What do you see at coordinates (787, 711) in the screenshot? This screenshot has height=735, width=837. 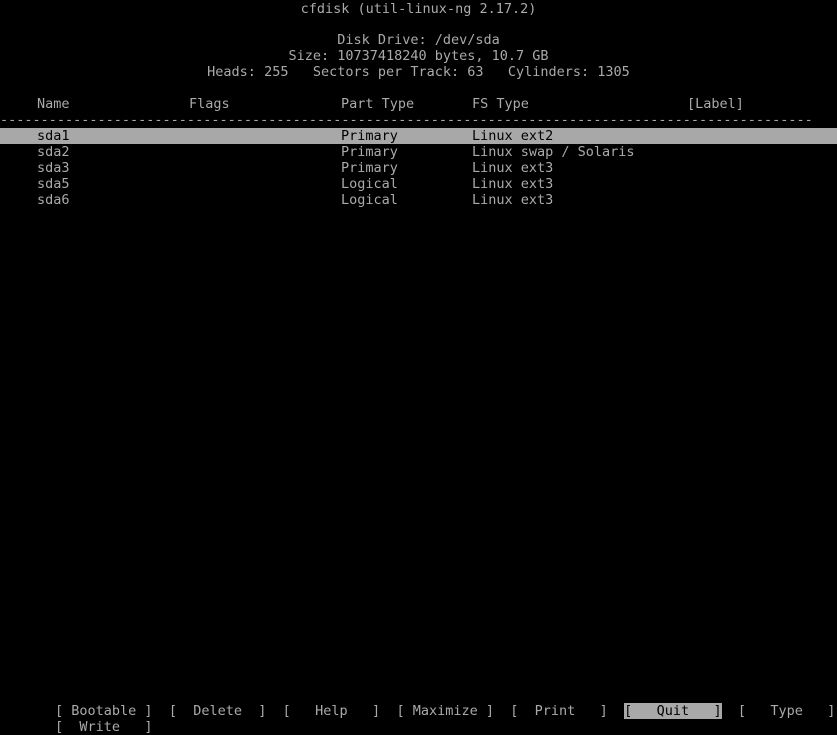 I see `menu-button-type: [ Type ]` at bounding box center [787, 711].